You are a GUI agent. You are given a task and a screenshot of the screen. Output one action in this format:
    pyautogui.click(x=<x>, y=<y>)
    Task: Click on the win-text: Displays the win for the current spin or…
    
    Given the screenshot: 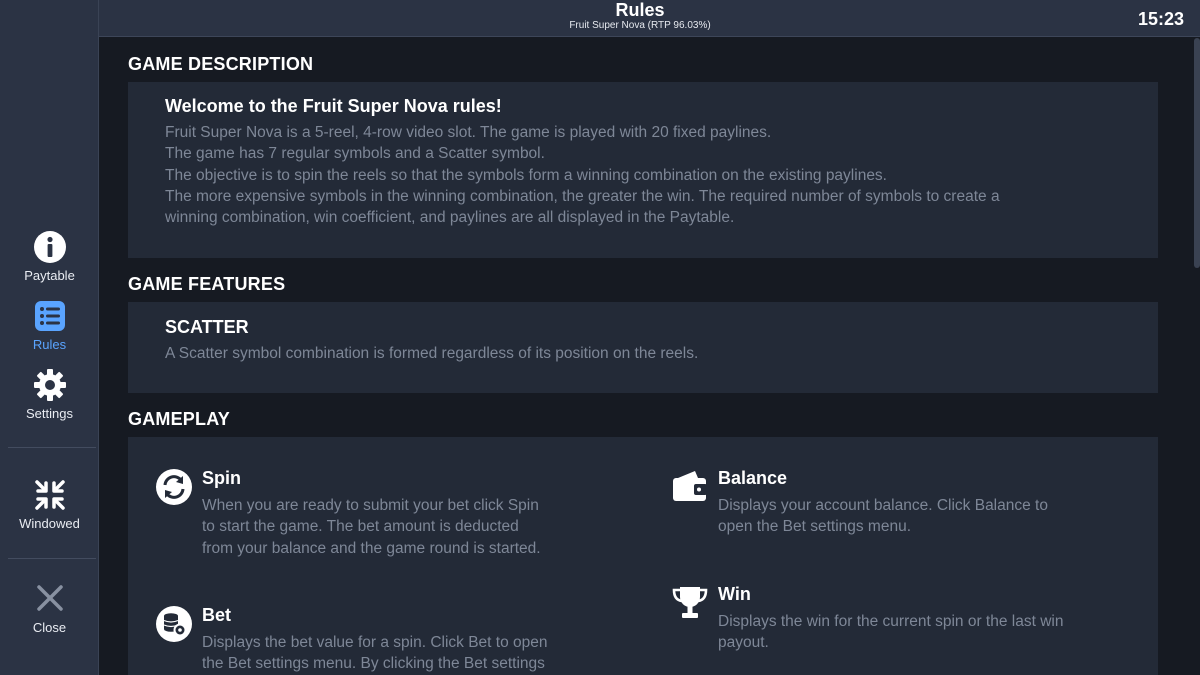 What is the action you would take?
    pyautogui.click(x=890, y=632)
    